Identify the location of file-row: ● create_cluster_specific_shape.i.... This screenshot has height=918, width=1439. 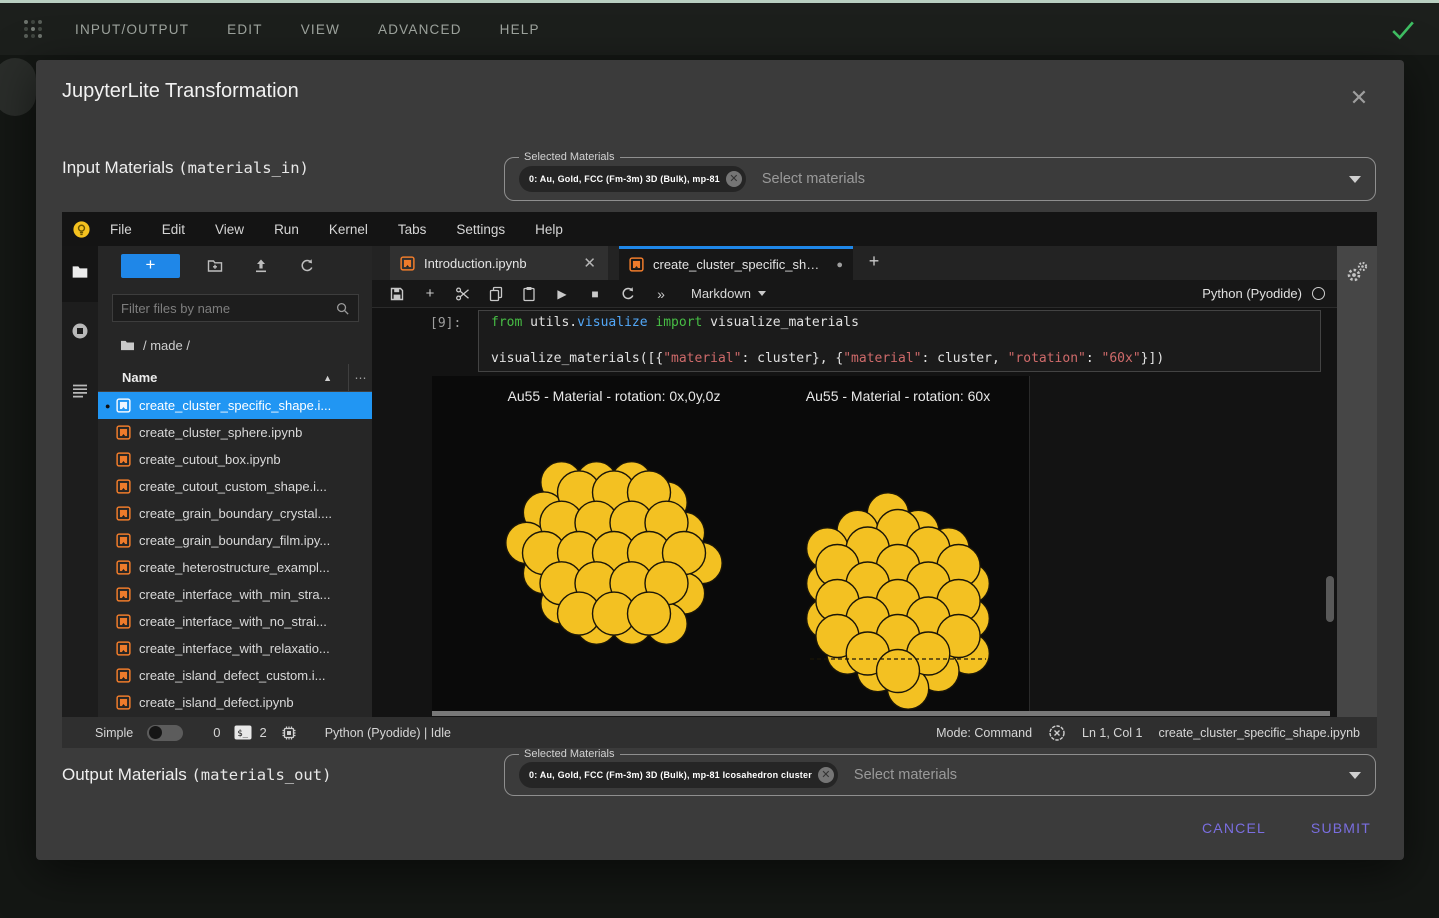
(235, 405).